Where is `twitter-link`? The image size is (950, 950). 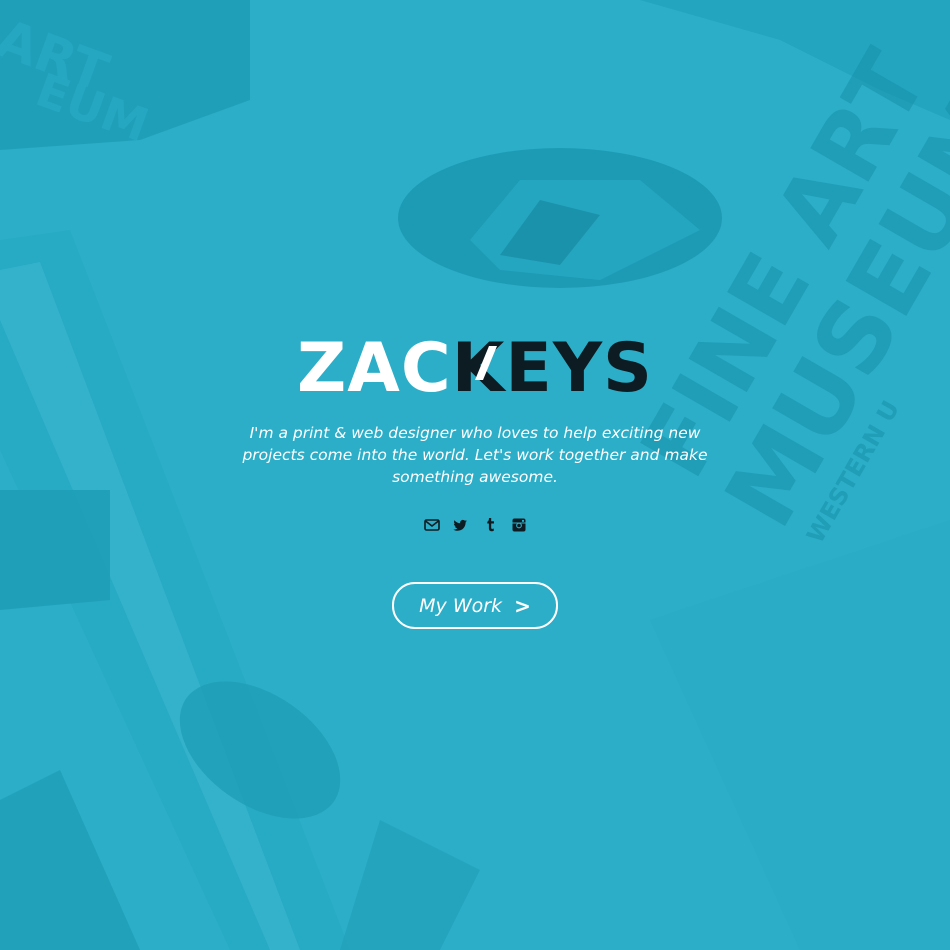
twitter-link is located at coordinates (460, 525).